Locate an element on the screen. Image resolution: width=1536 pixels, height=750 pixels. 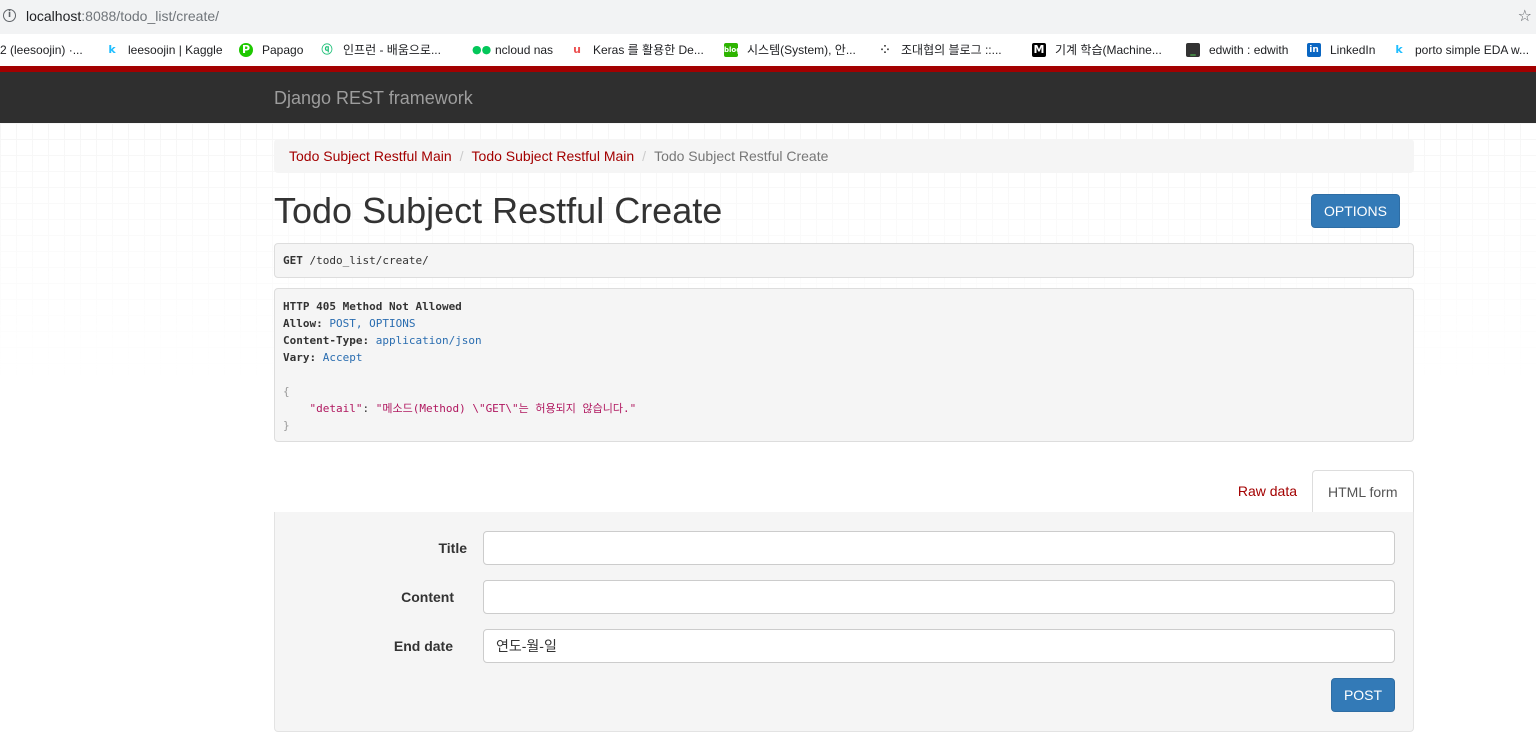
ncloud-icon: ●● is located at coordinates (482, 49).